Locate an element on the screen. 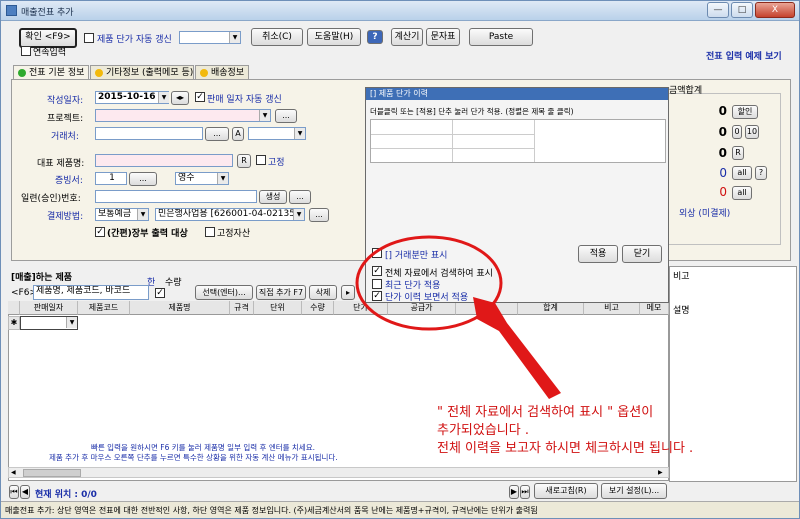 This screenshot has height=519, width=800. annotation-arrow-icon is located at coordinates (517, 348).